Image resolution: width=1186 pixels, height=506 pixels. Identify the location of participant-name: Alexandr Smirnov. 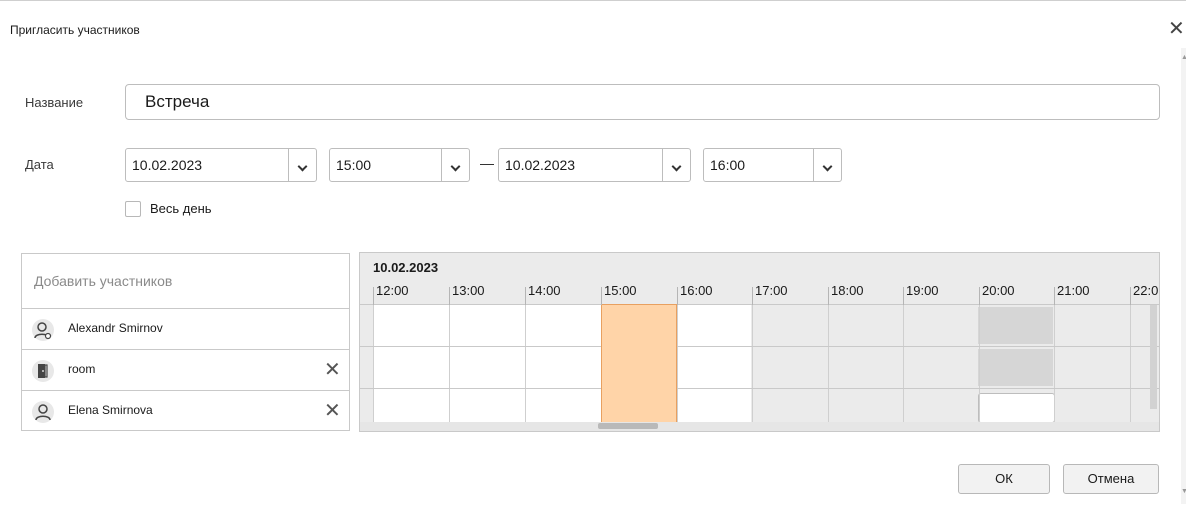
(115, 328).